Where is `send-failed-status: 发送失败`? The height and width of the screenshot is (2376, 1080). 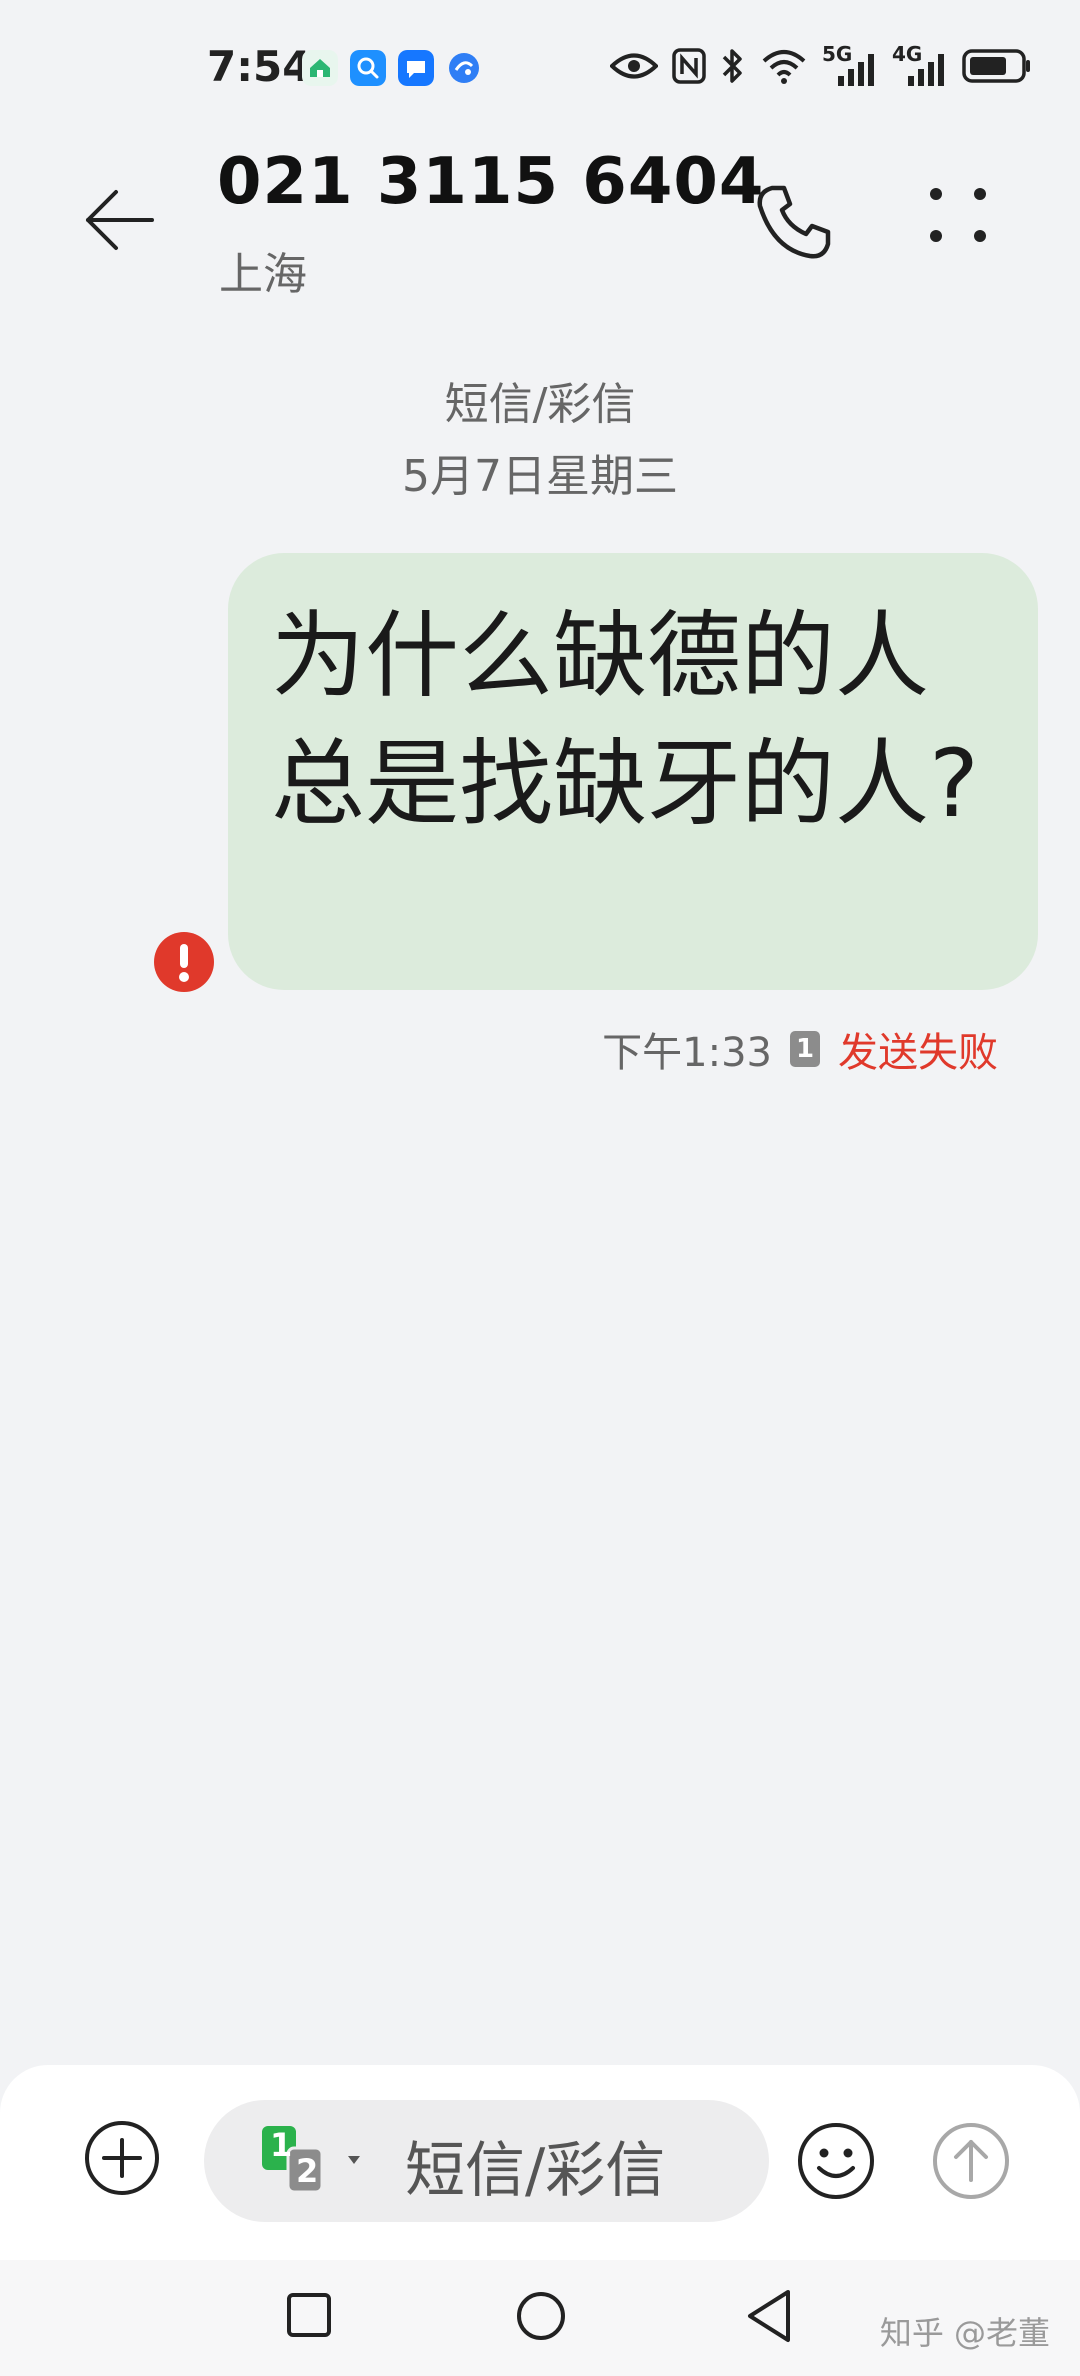
send-failed-status: 发送失败 is located at coordinates (918, 1049).